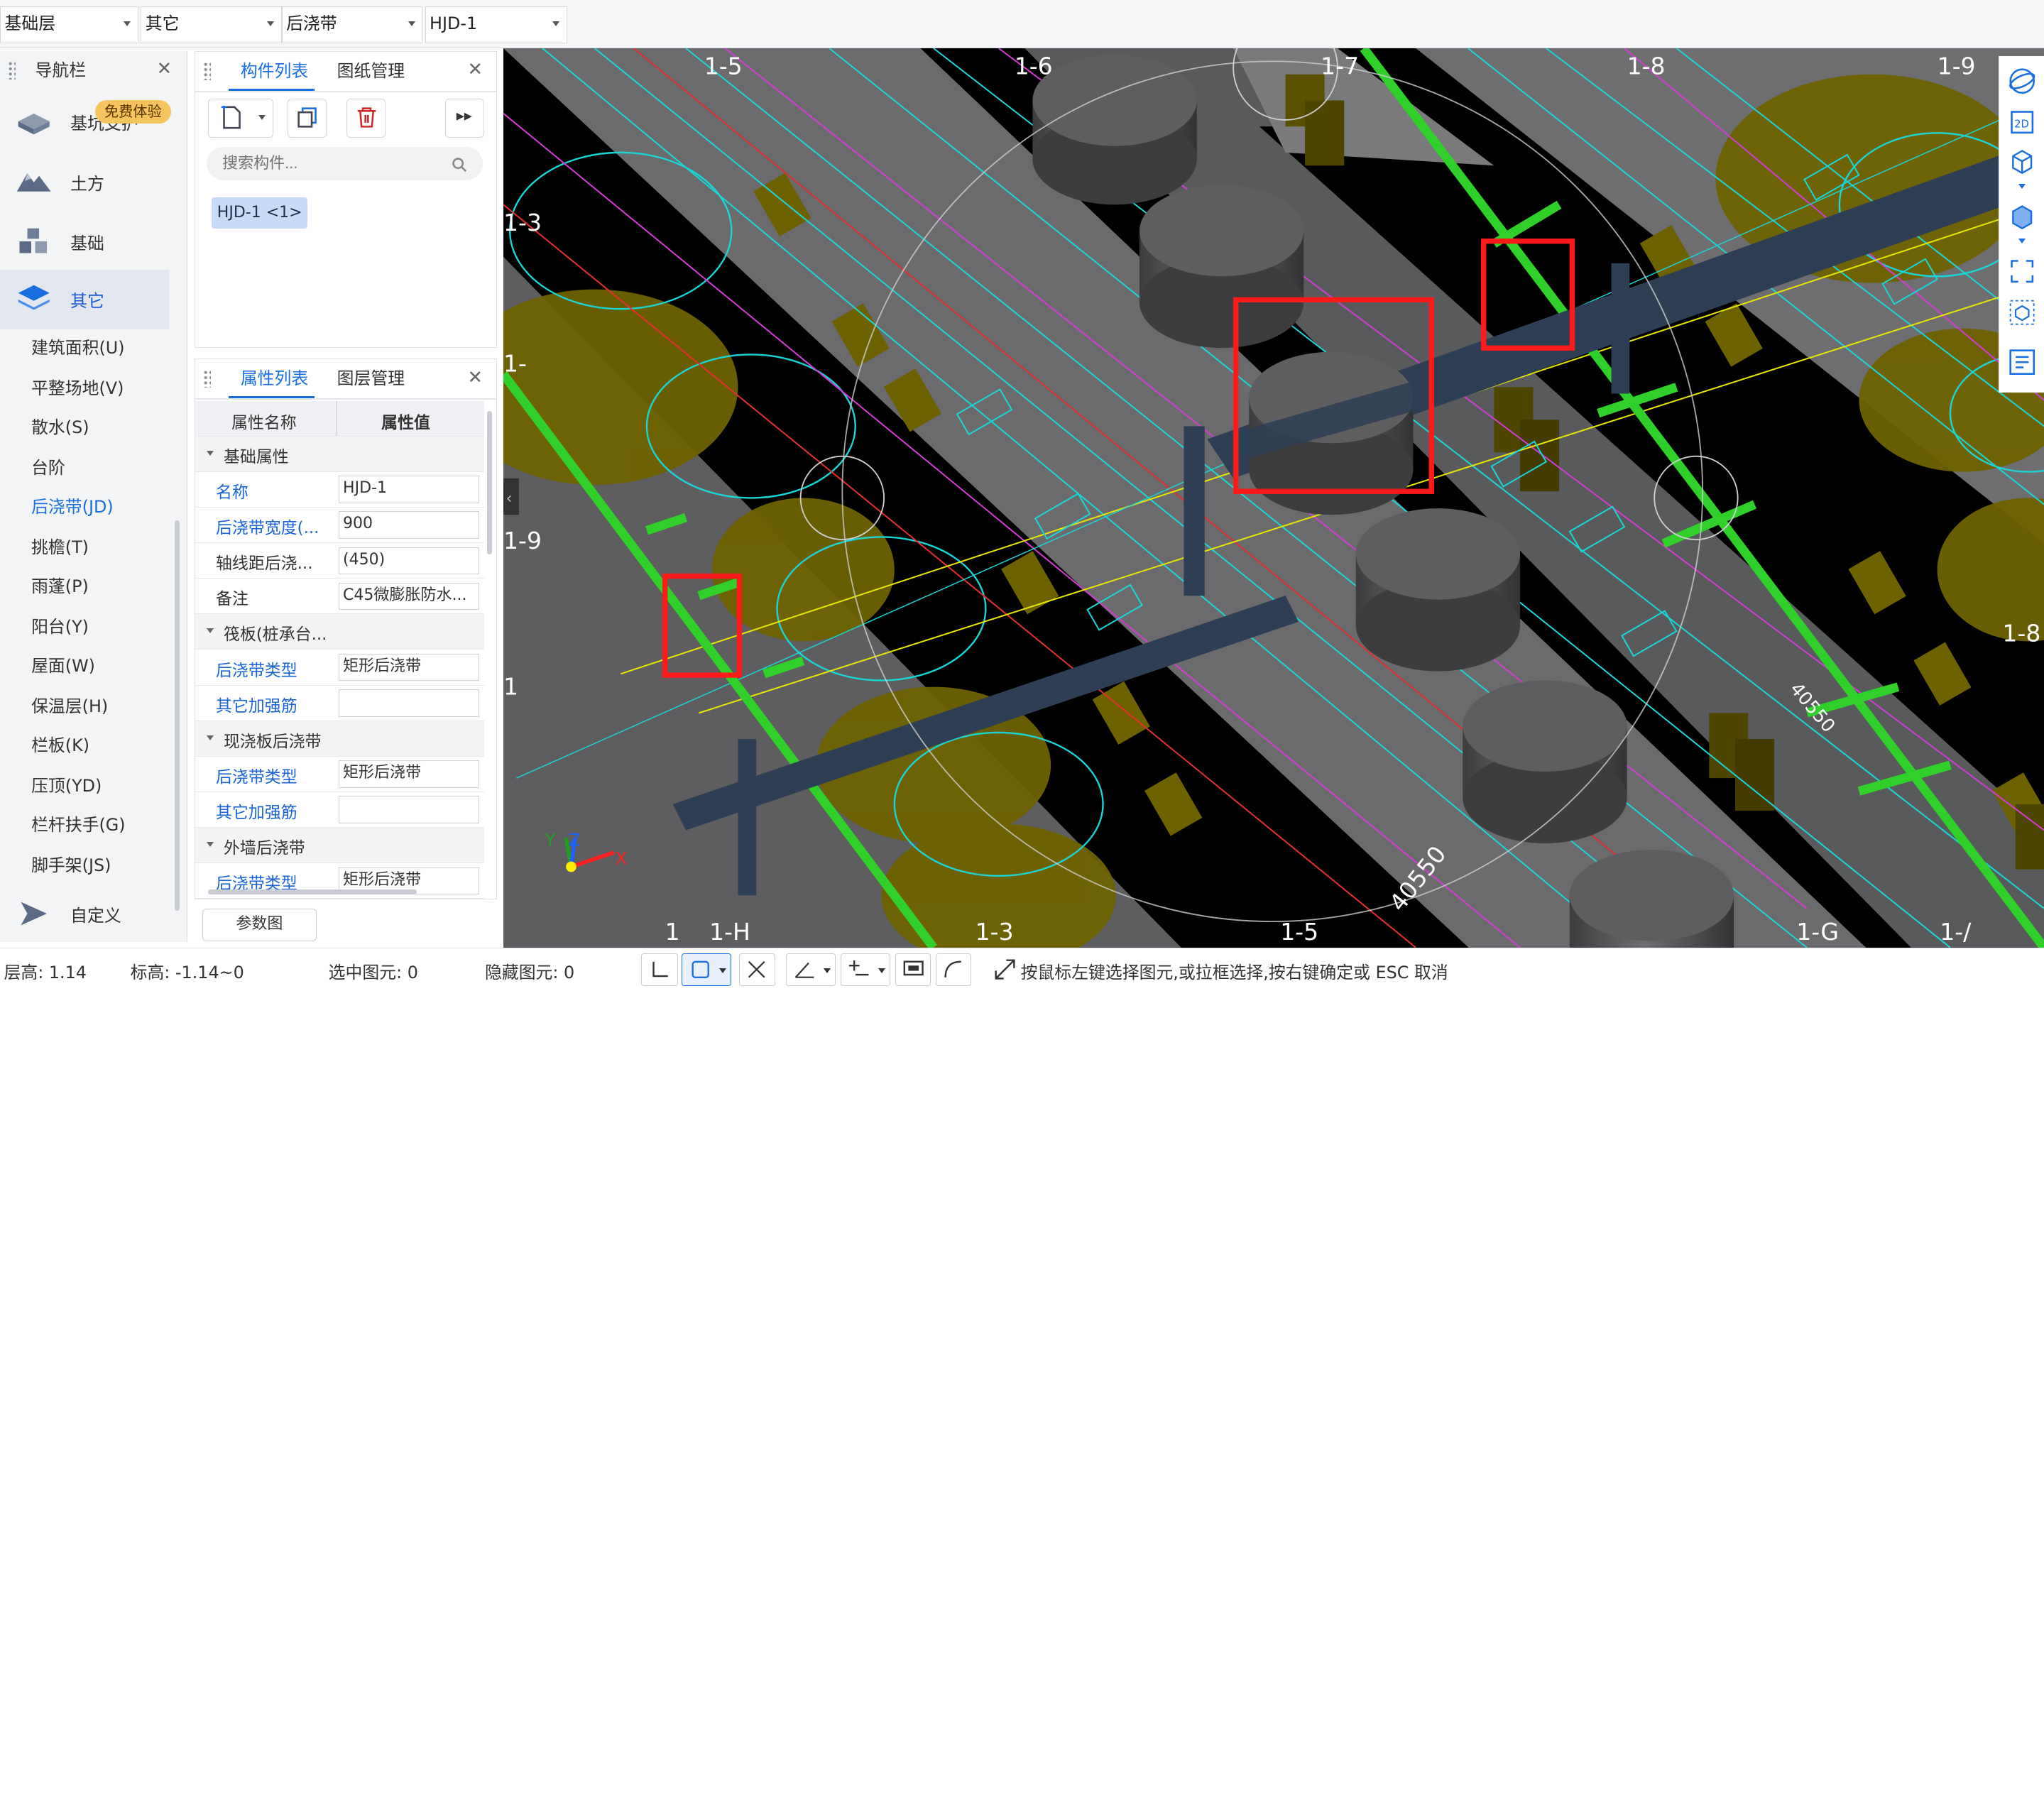 The width and height of the screenshot is (2044, 1818). I want to click on elevation-status: 标高: -1.14~0, so click(187, 973).